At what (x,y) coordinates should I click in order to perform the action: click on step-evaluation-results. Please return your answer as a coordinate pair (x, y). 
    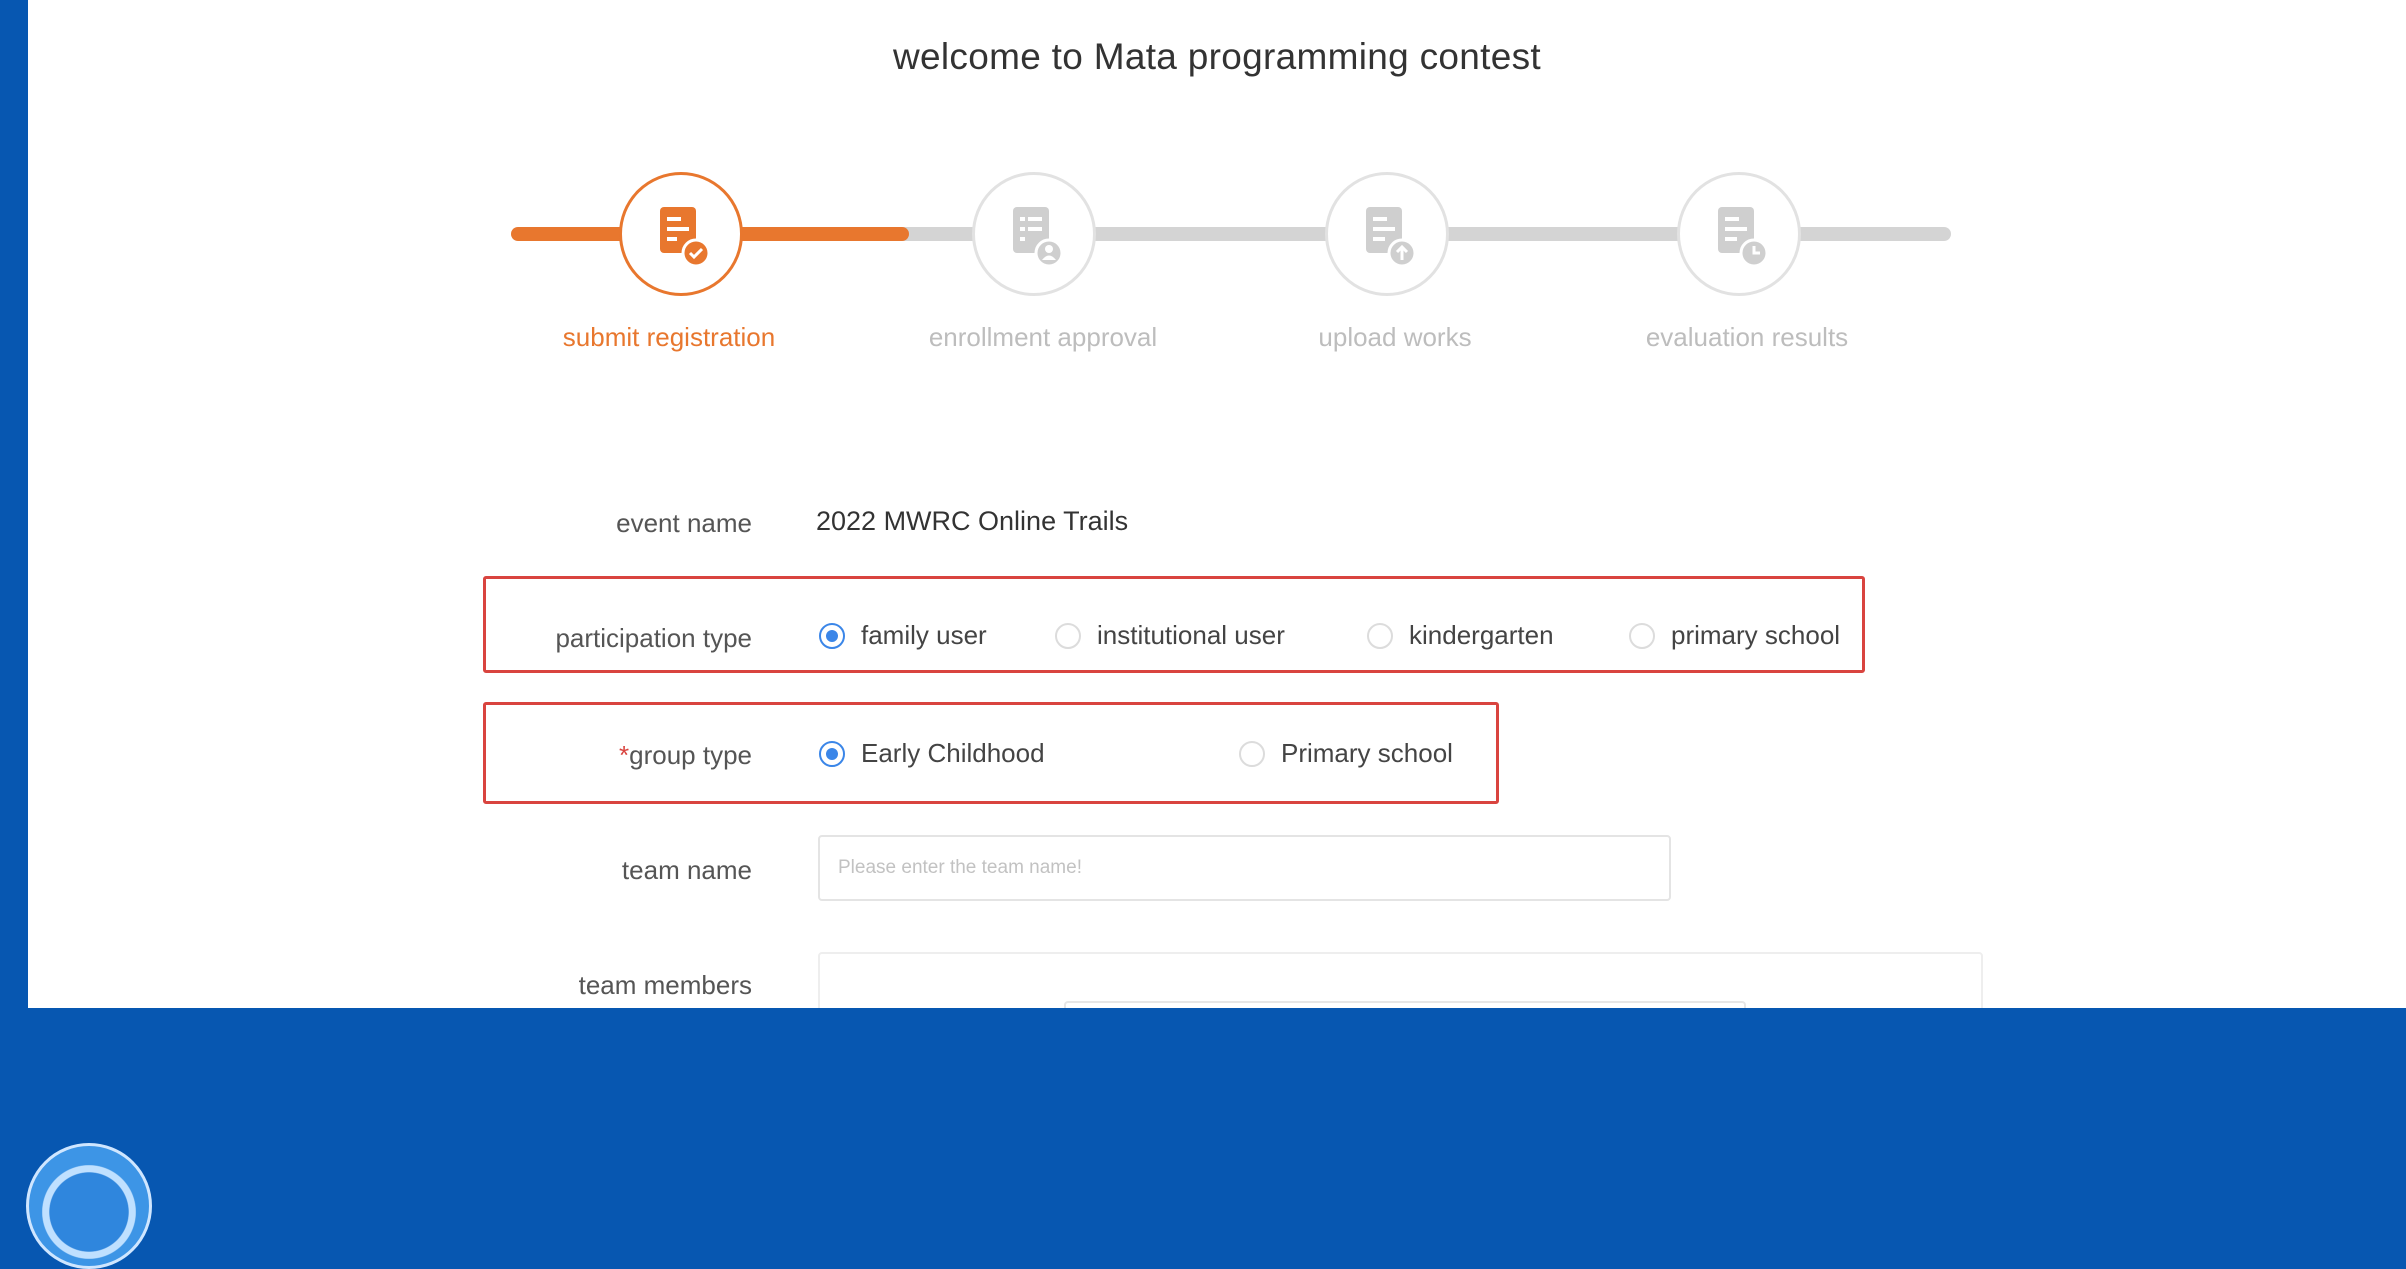
    Looking at the image, I should click on (1739, 234).